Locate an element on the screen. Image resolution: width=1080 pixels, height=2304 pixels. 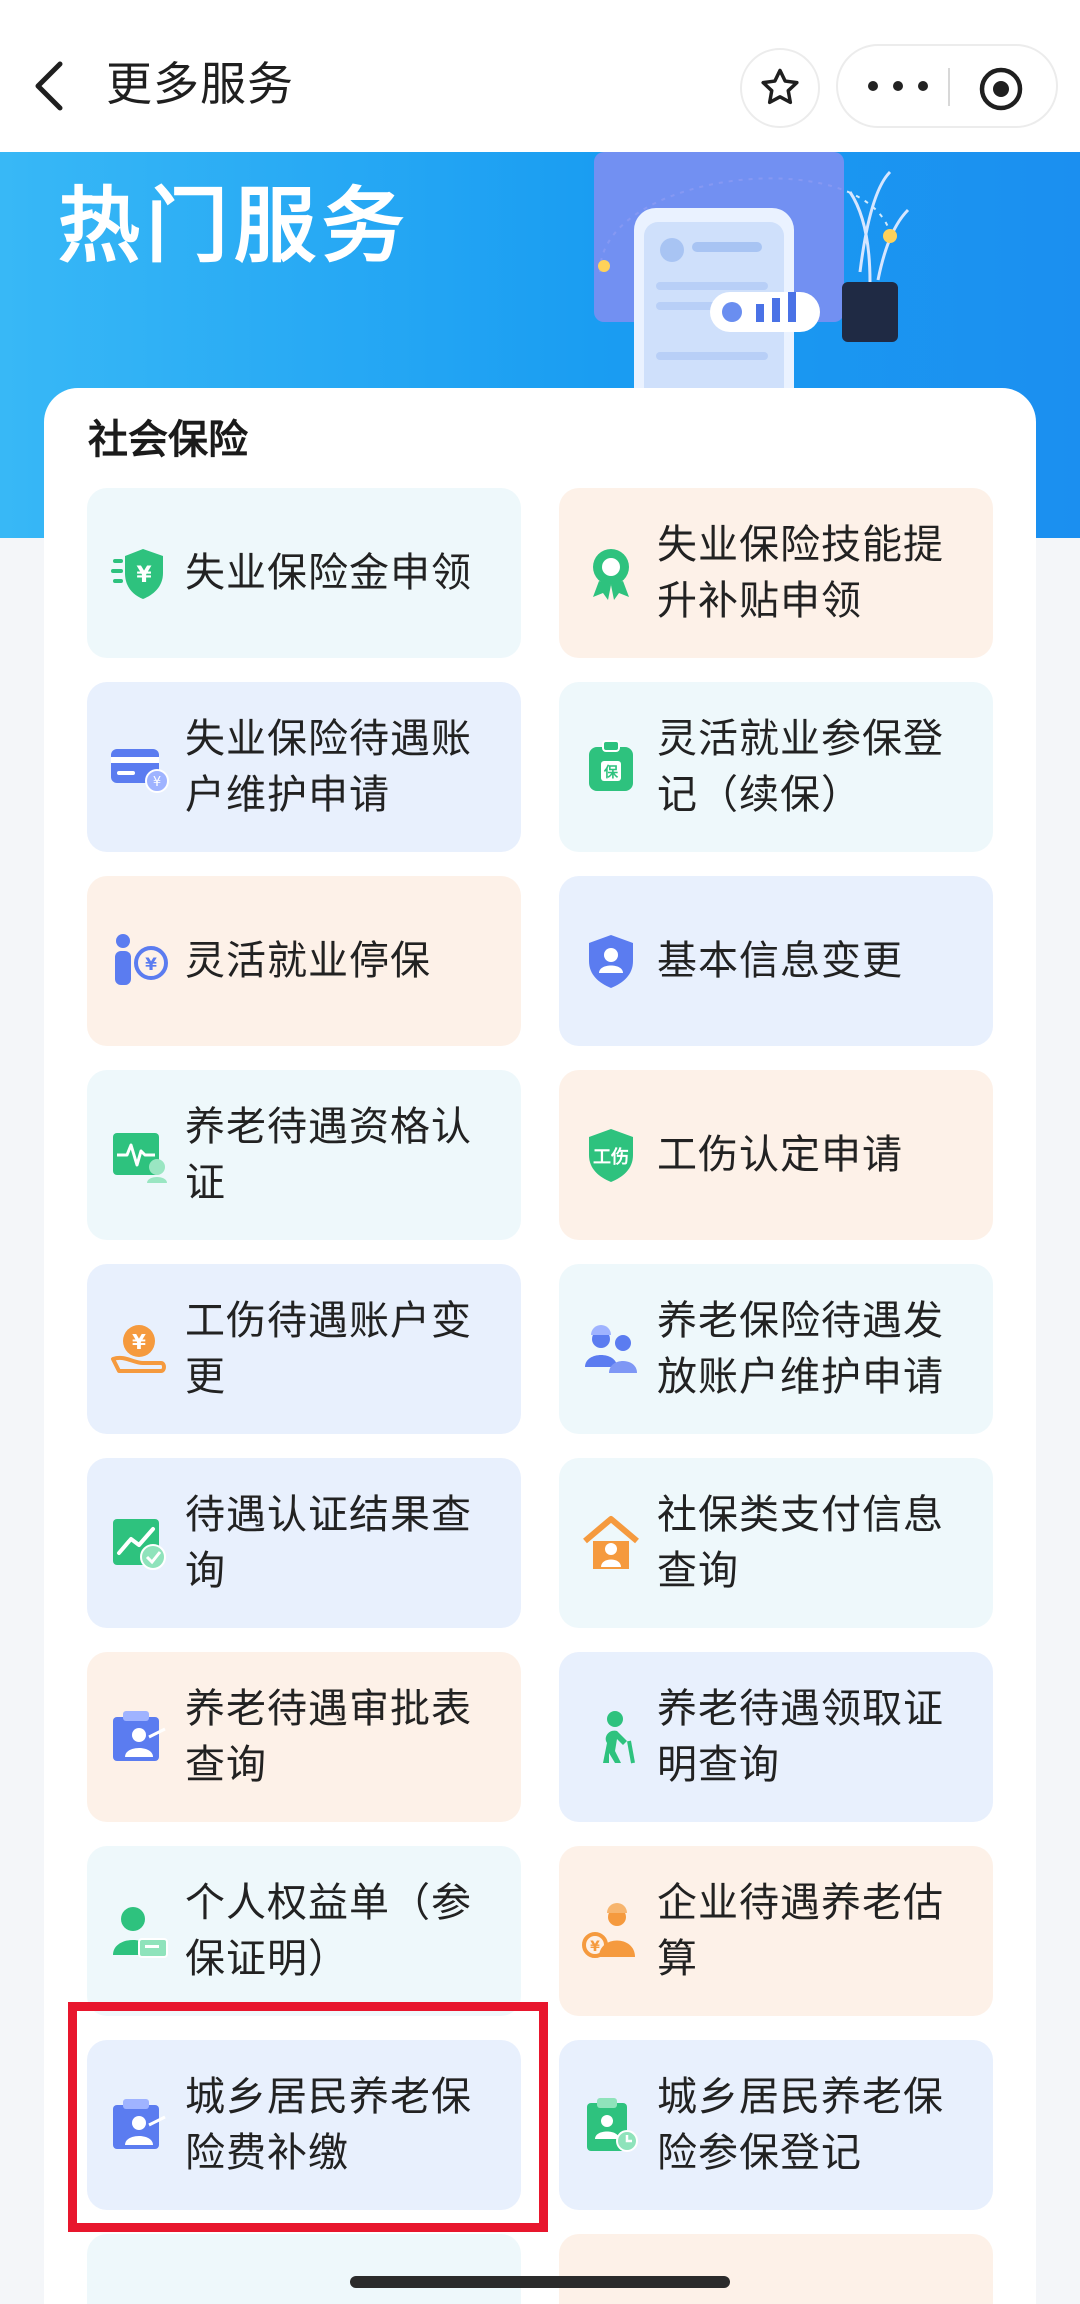
service-label: 失业保险待遇账户维护申请 is located at coordinates (328, 767).